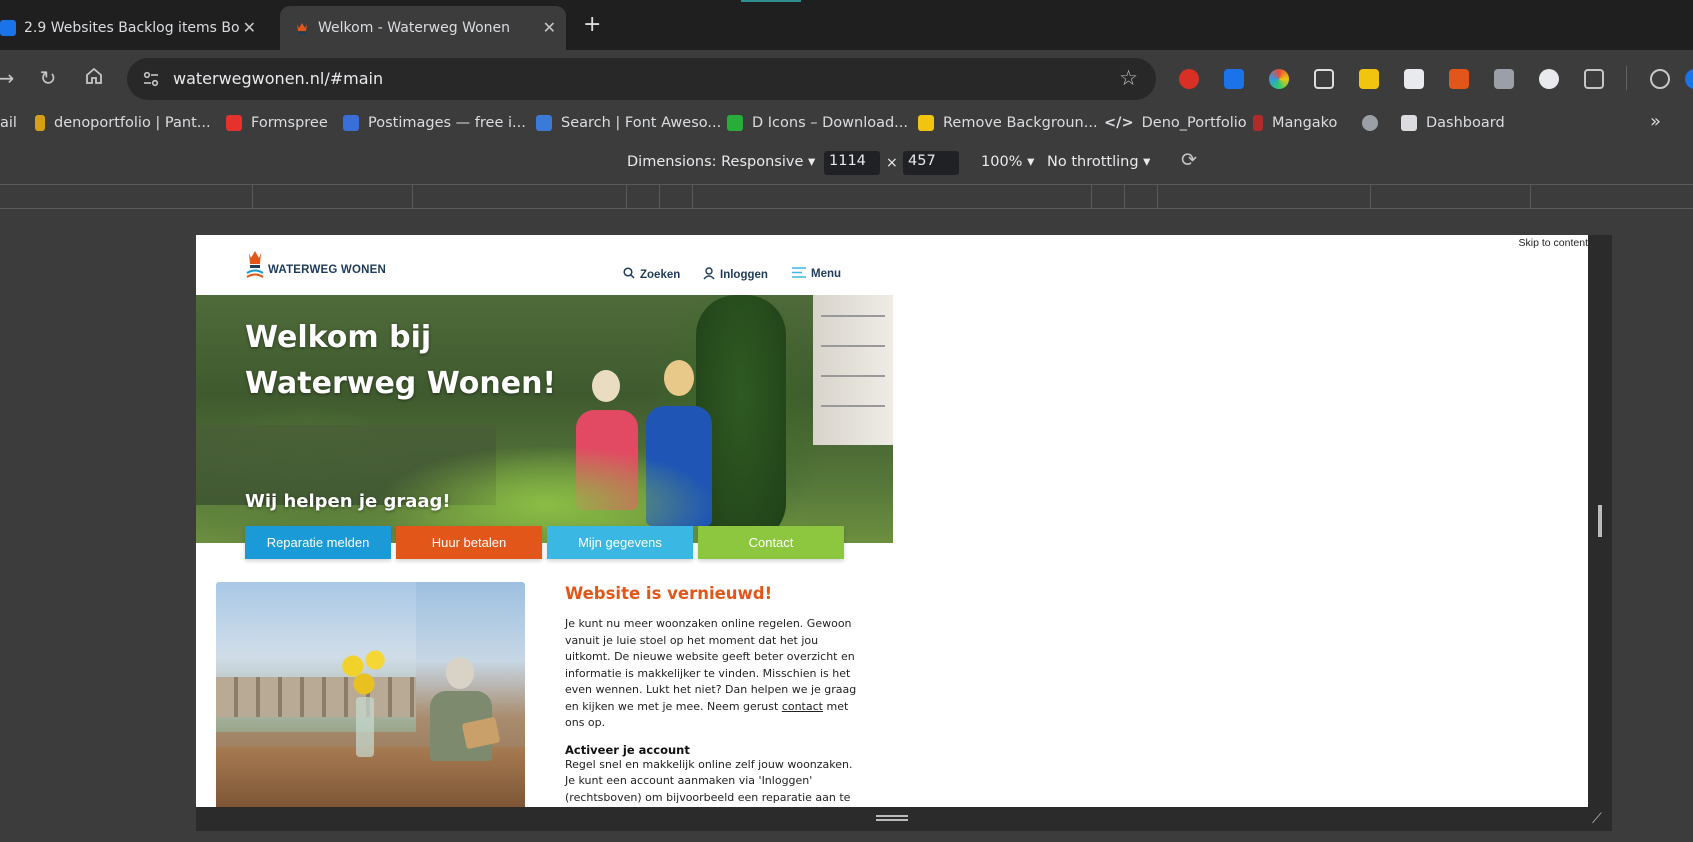 The image size is (1693, 842). I want to click on menu-button: Menu, so click(816, 274).